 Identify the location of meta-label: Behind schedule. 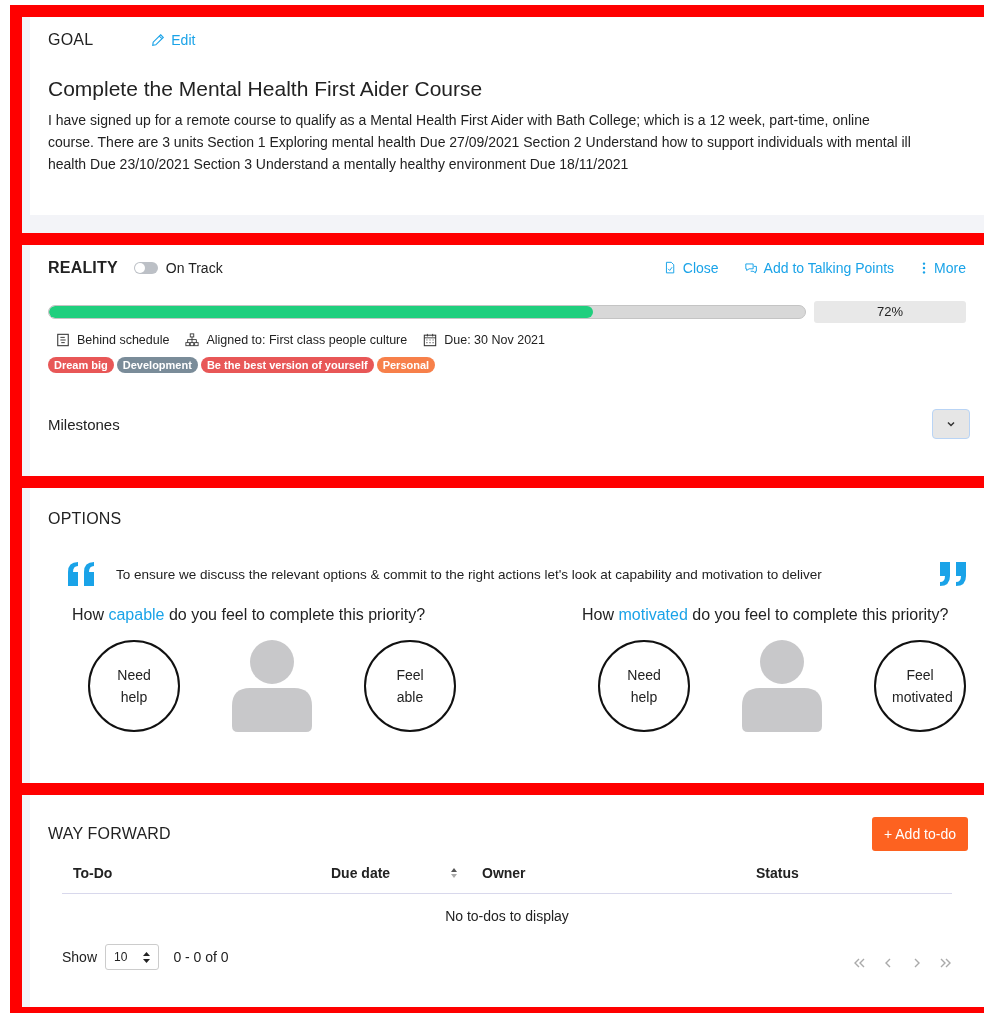
(123, 340).